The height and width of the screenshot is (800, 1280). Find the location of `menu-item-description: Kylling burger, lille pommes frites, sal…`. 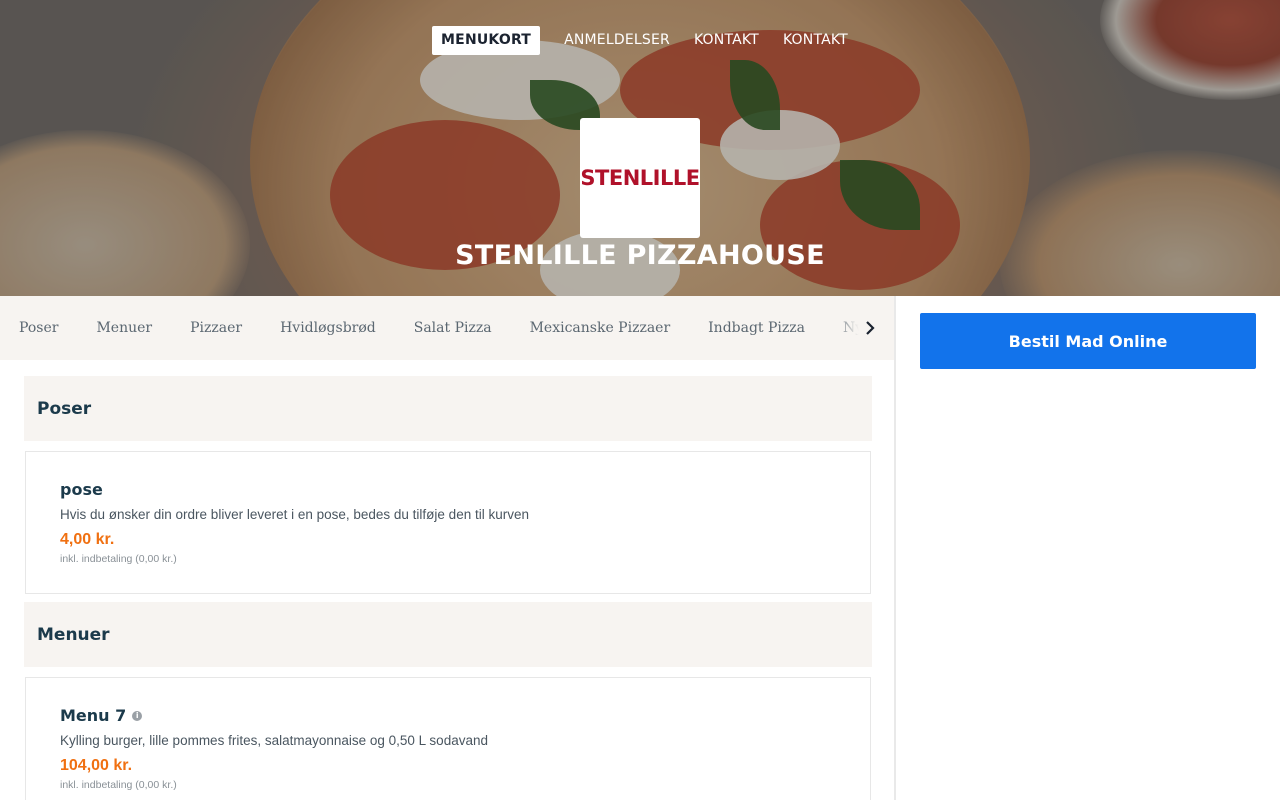

menu-item-description: Kylling burger, lille pommes frites, sal… is located at coordinates (274, 740).